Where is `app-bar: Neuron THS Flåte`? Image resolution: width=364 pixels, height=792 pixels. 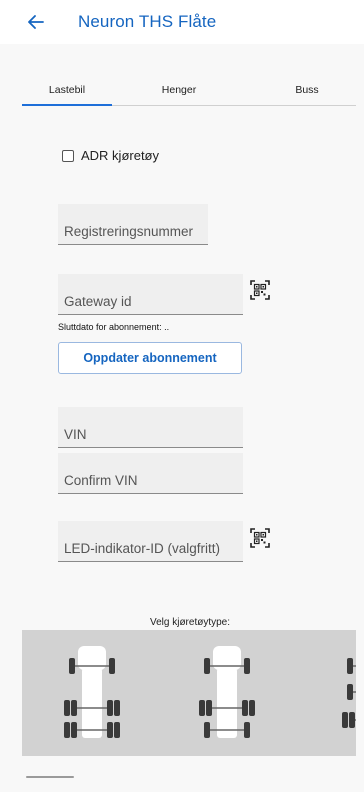
app-bar: Neuron THS Flåte is located at coordinates (182, 22).